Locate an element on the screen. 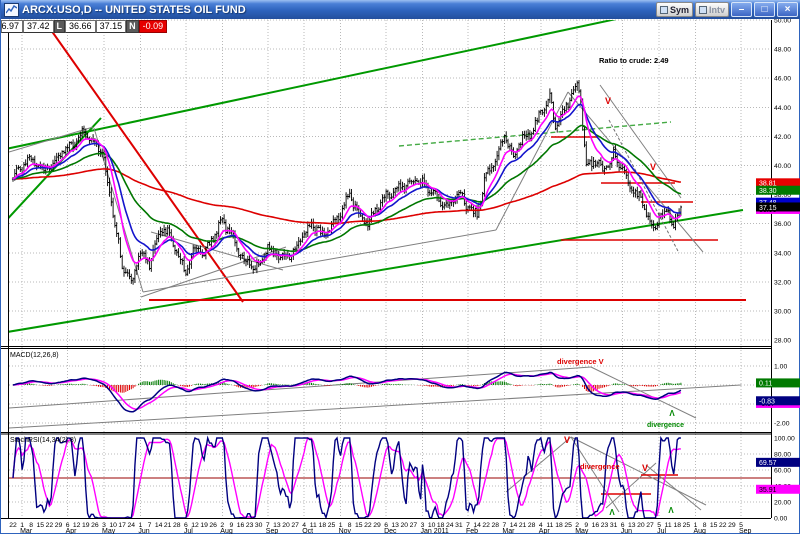 The height and width of the screenshot is (534, 800). macd-histogram-down is located at coordinates (349, 389).